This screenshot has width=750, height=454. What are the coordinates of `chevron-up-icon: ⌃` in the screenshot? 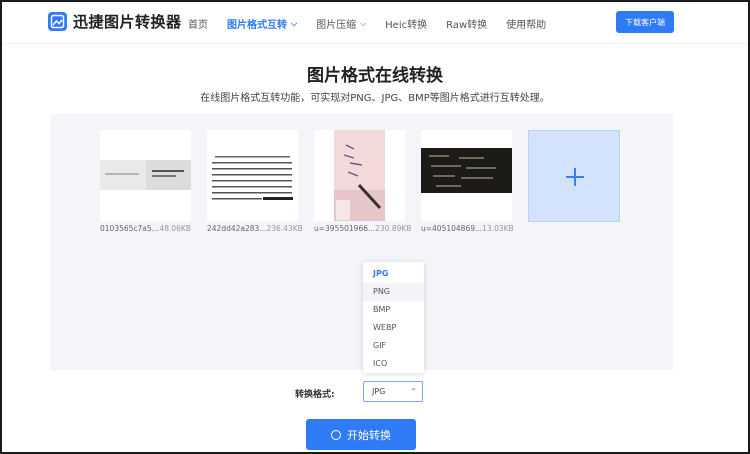 It's located at (413, 391).